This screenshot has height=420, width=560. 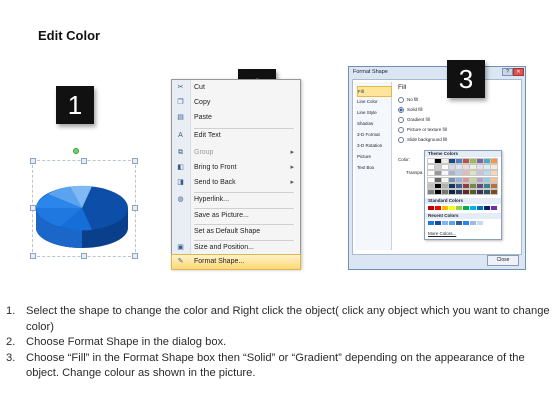 I want to click on menu-item-bring-to-front: ◧ Bring to Front ▸, so click(x=236, y=168).